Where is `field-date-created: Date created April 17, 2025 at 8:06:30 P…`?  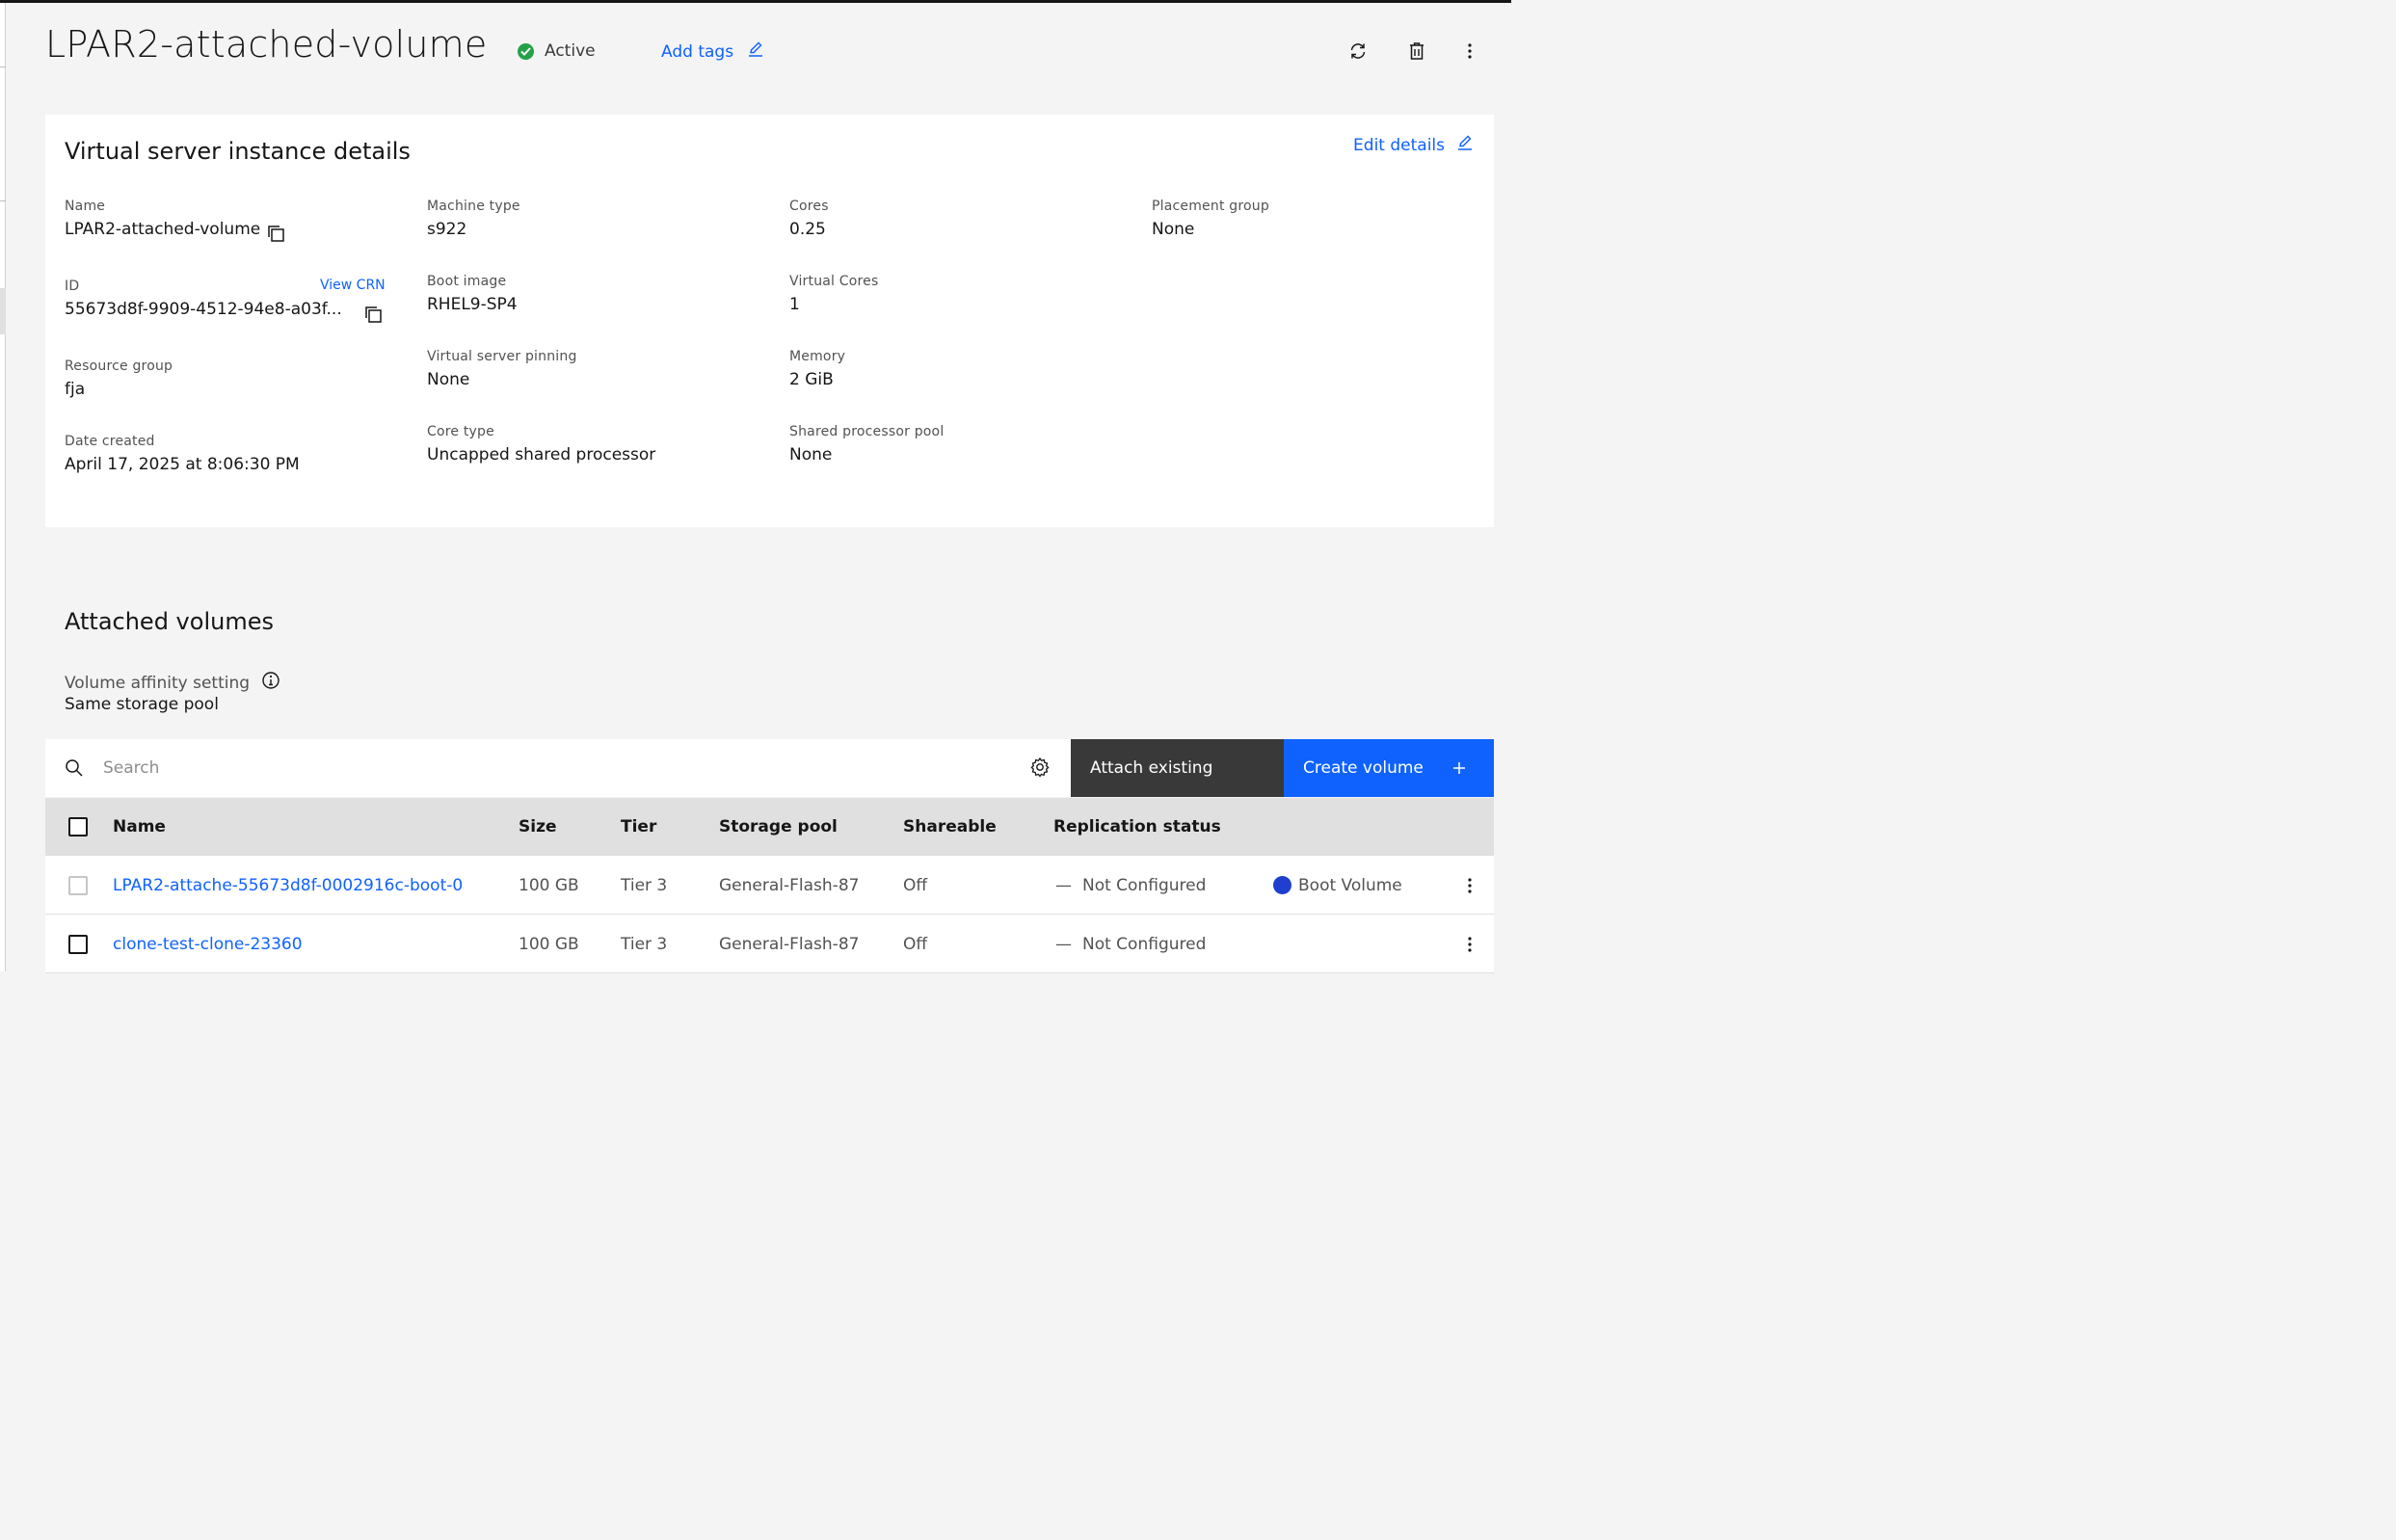 field-date-created: Date created April 17, 2025 at 8:06:30 P… is located at coordinates (183, 454).